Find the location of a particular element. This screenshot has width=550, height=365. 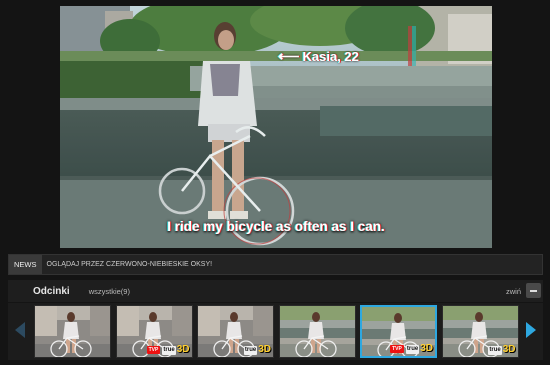

chevron-left-icon is located at coordinates (20, 330).